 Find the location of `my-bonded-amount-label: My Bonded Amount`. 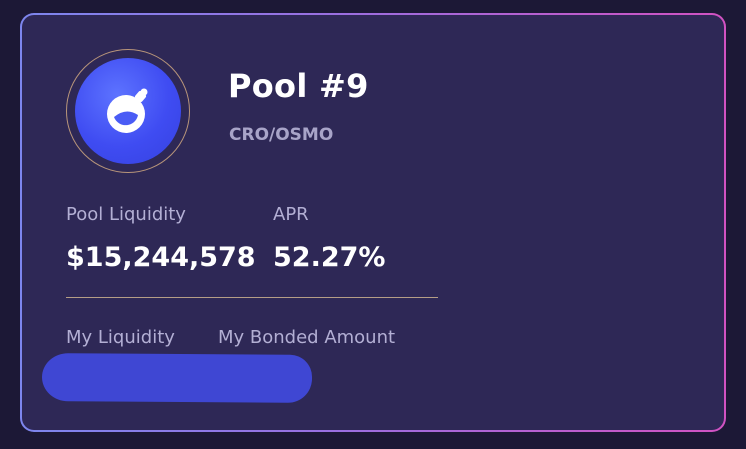

my-bonded-amount-label: My Bonded Amount is located at coordinates (307, 337).